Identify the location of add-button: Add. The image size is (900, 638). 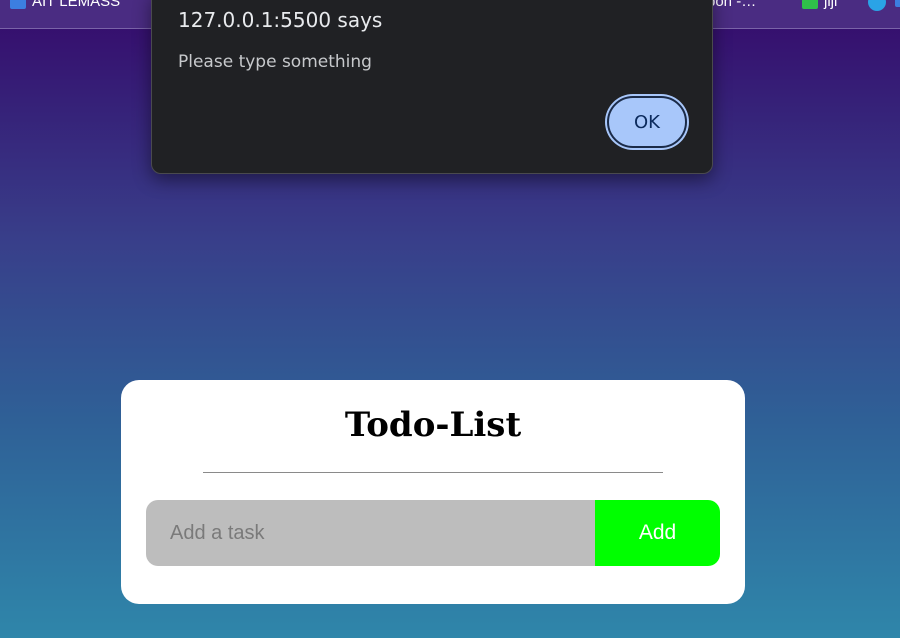
(657, 533).